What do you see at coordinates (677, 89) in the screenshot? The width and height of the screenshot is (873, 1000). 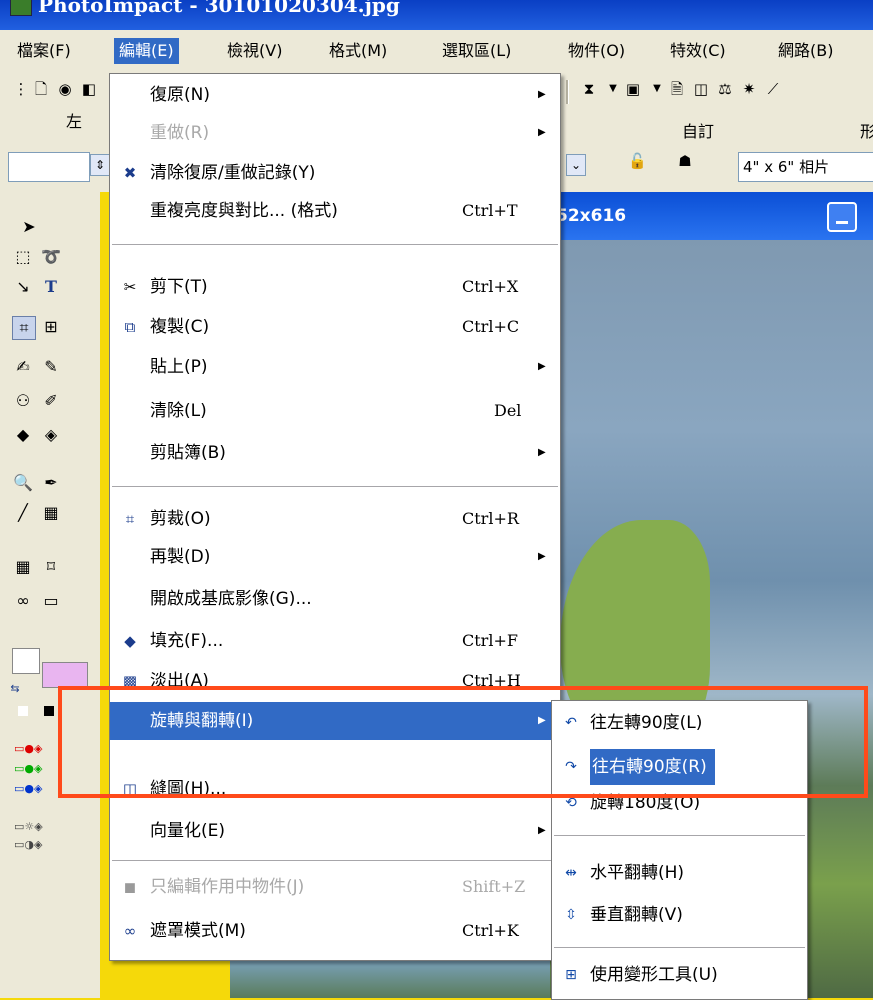 I see `scanner-icon: 🗎` at bounding box center [677, 89].